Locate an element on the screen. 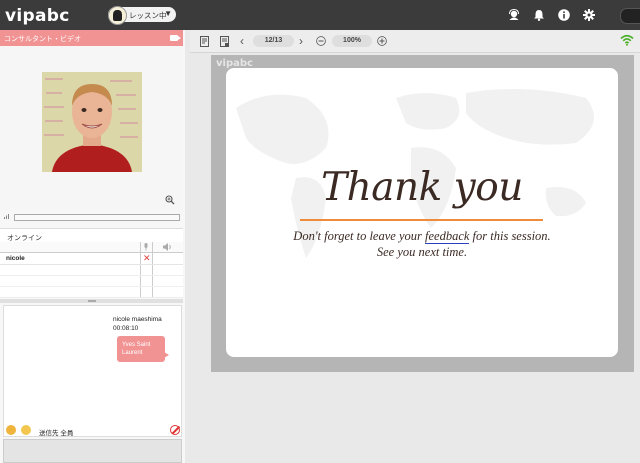  user-avatar is located at coordinates (117, 15).